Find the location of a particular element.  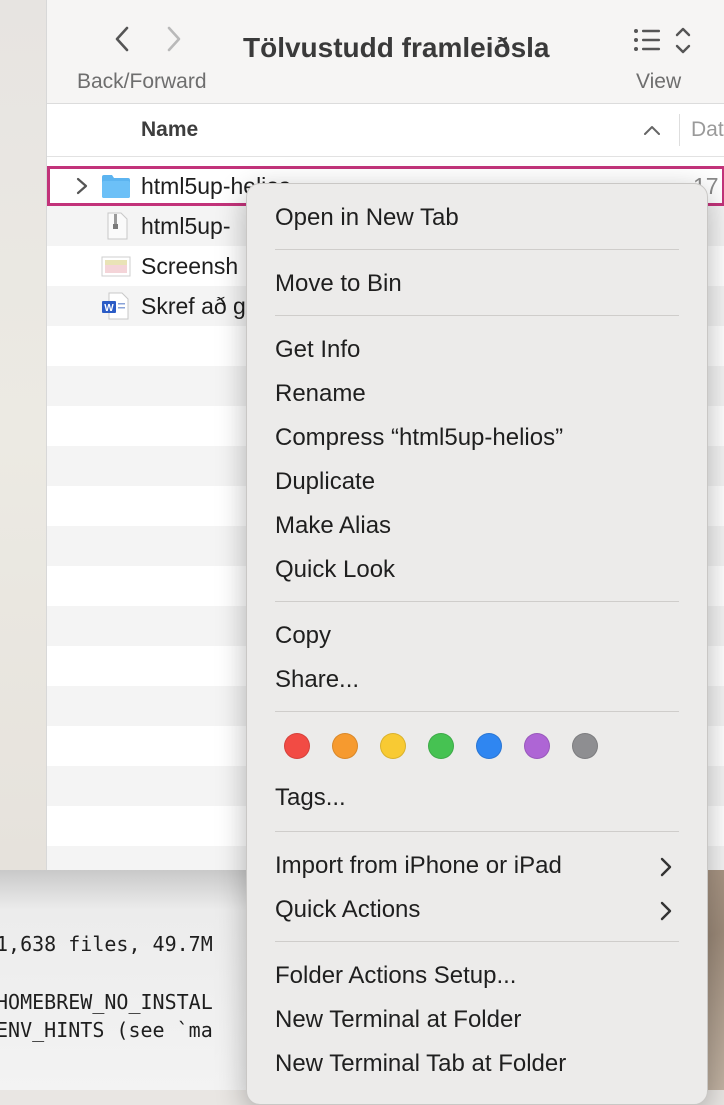

file-name: html5up- is located at coordinates (186, 226).